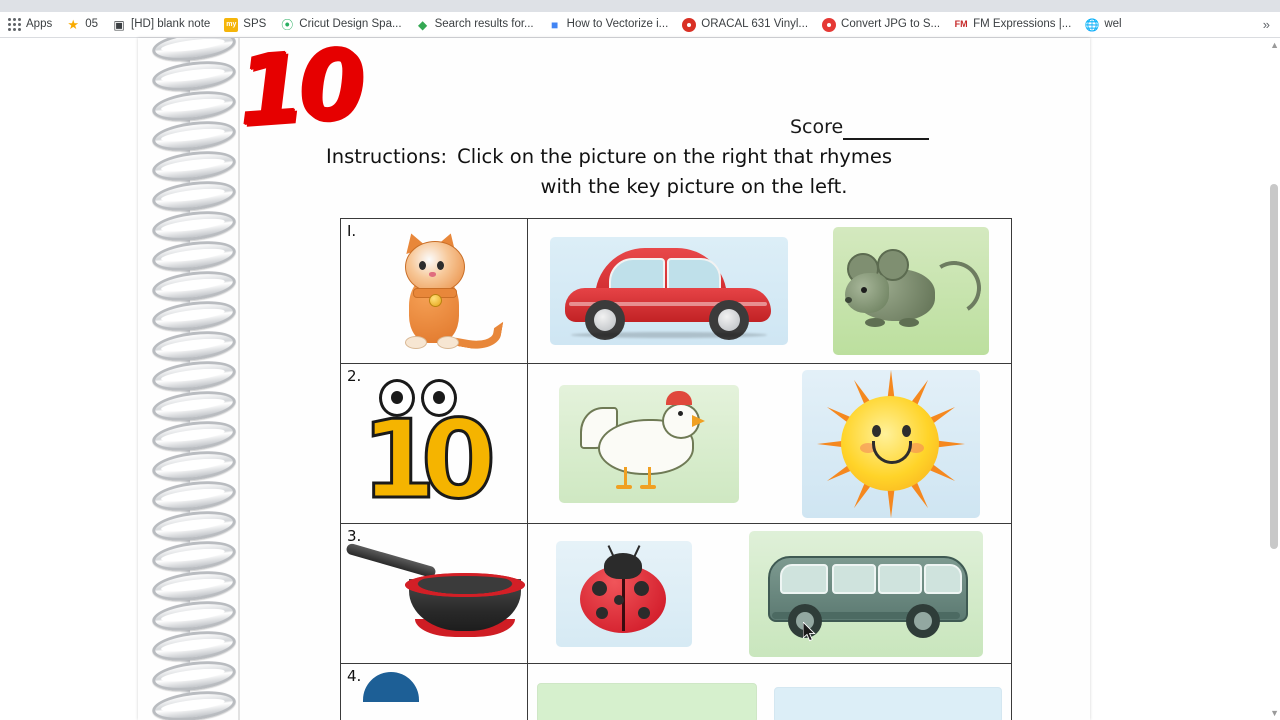  What do you see at coordinates (1103, 24) in the screenshot?
I see `bookmark-wel: 🌐 wel` at bounding box center [1103, 24].